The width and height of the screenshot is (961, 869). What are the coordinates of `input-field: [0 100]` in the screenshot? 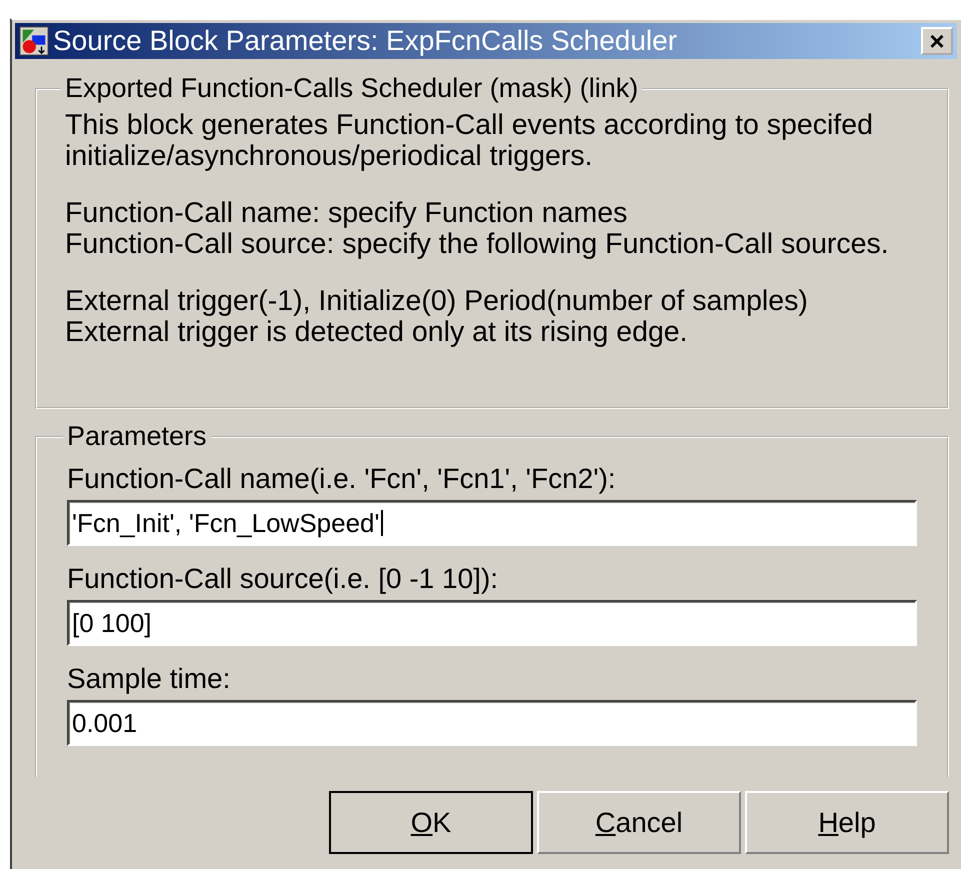 It's located at (492, 623).